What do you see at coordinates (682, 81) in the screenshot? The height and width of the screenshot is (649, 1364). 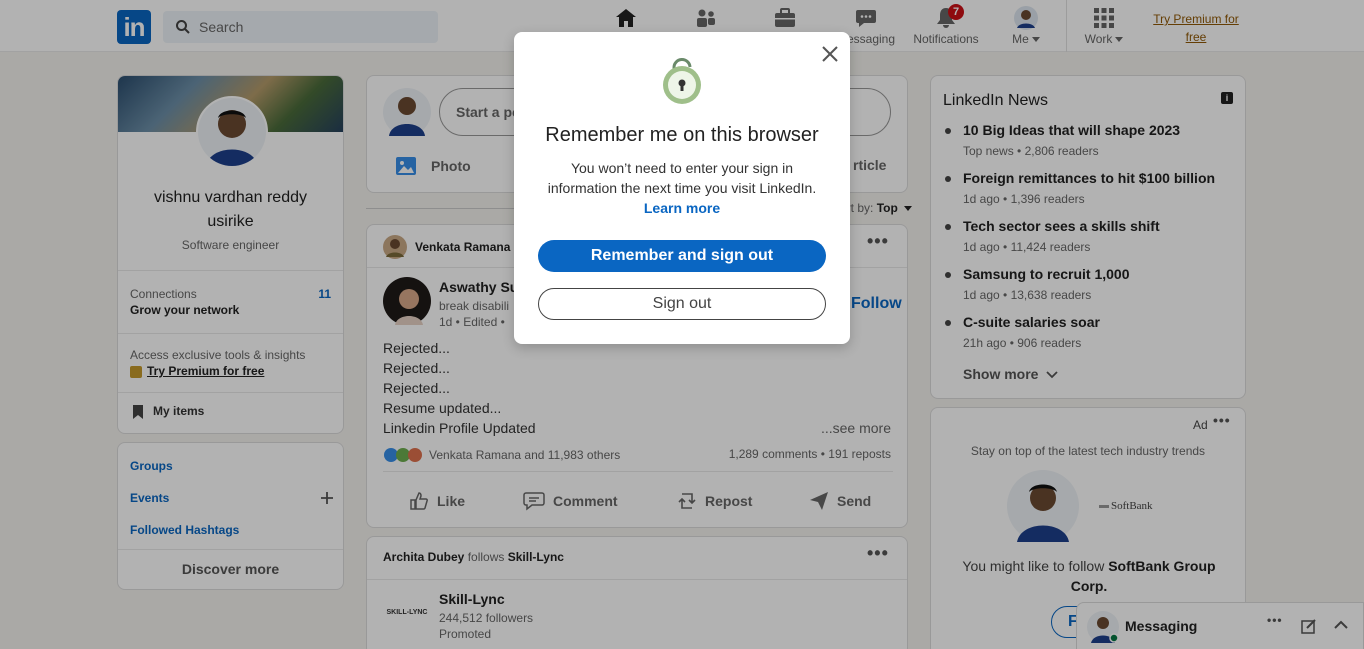 I see `unlock-icon` at bounding box center [682, 81].